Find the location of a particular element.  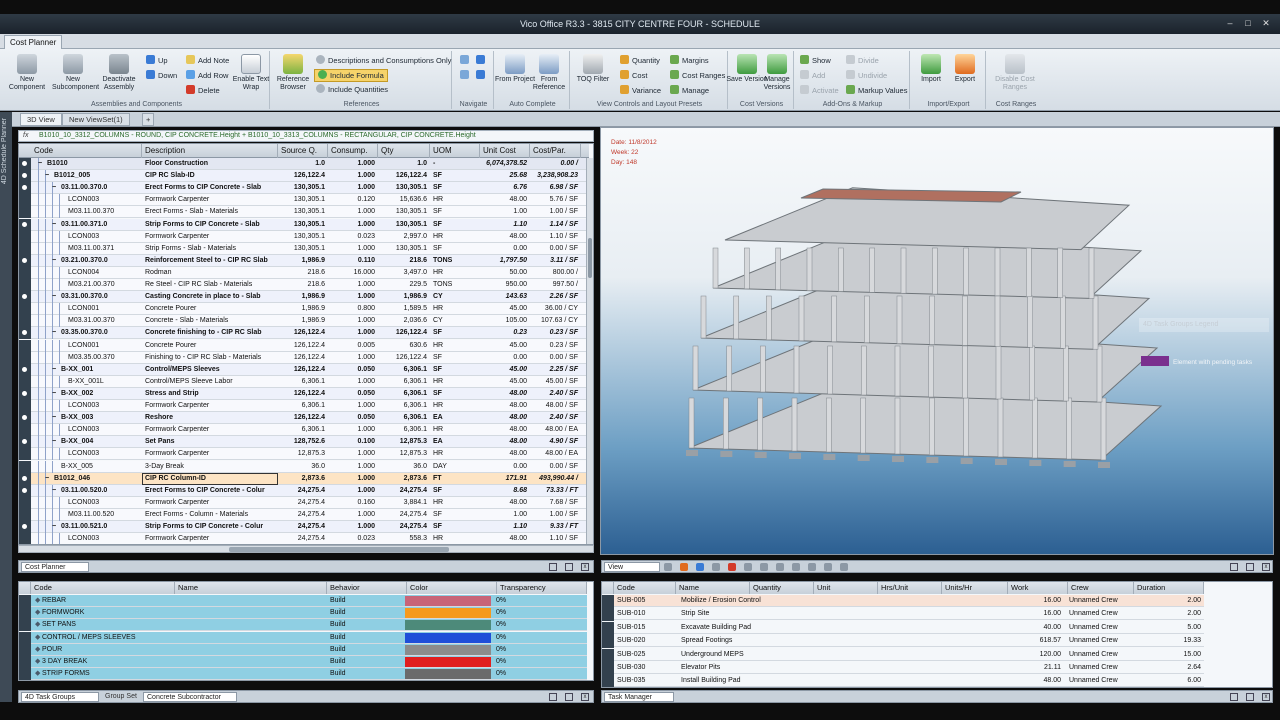

cell-desc: Control/MEPS Sleeve Labor is located at coordinates (210, 382).